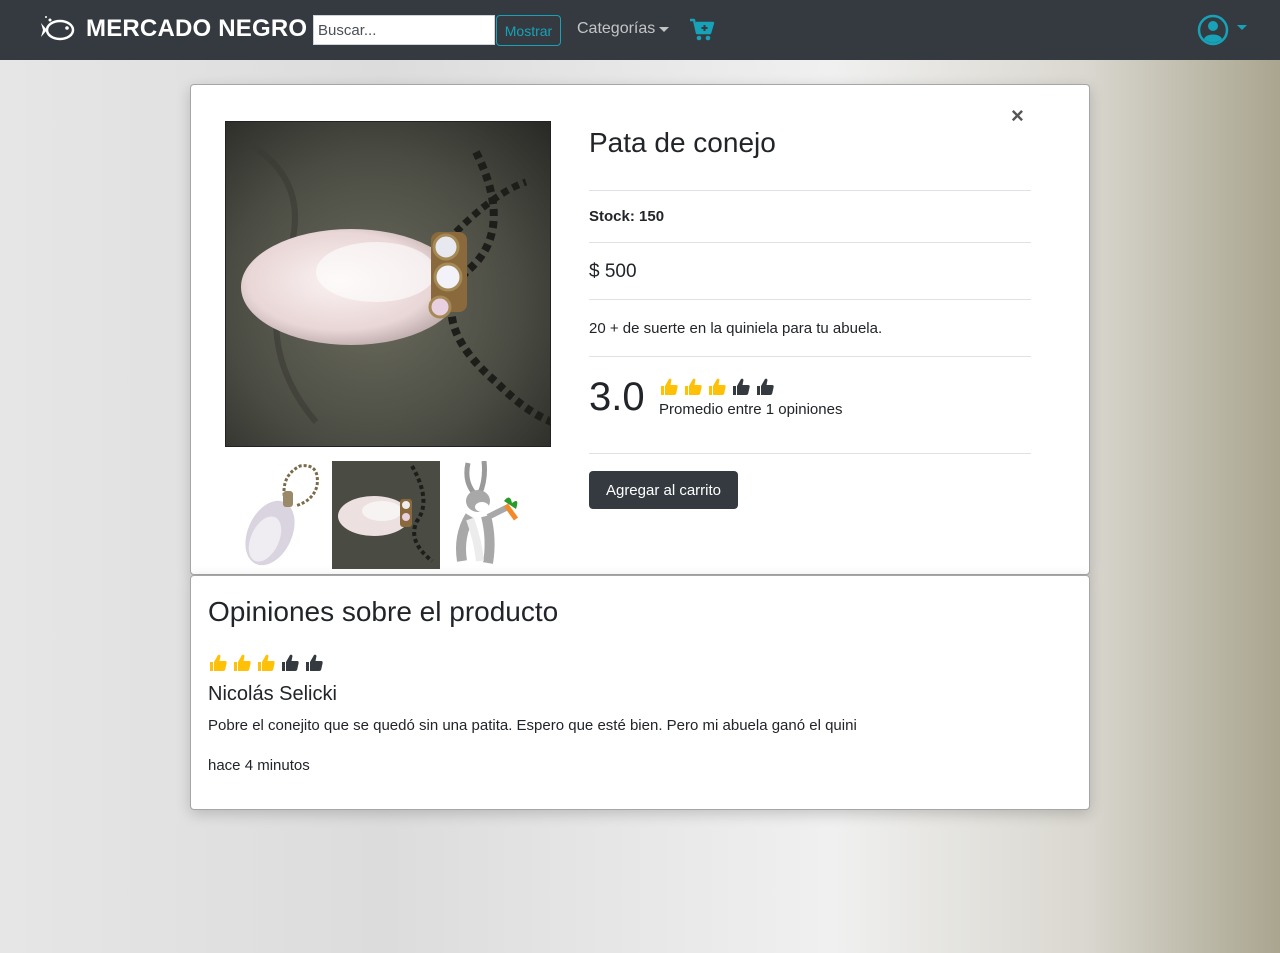 This screenshot has height=953, width=1280. What do you see at coordinates (58, 28) in the screenshot?
I see `fish-logo-icon` at bounding box center [58, 28].